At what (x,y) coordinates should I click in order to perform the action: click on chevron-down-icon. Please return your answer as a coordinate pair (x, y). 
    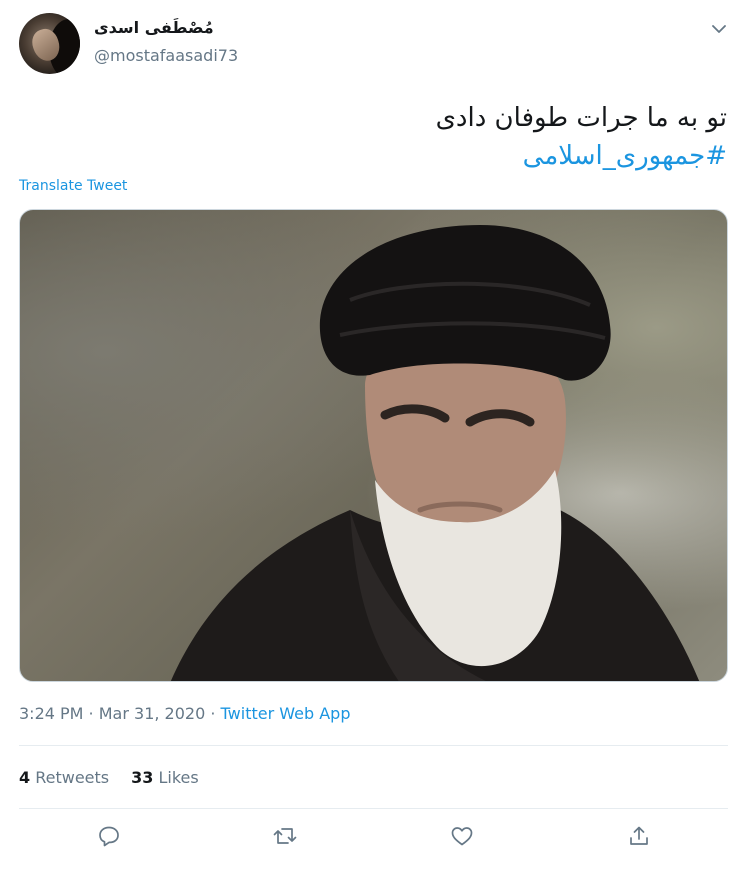
    Looking at the image, I should click on (719, 29).